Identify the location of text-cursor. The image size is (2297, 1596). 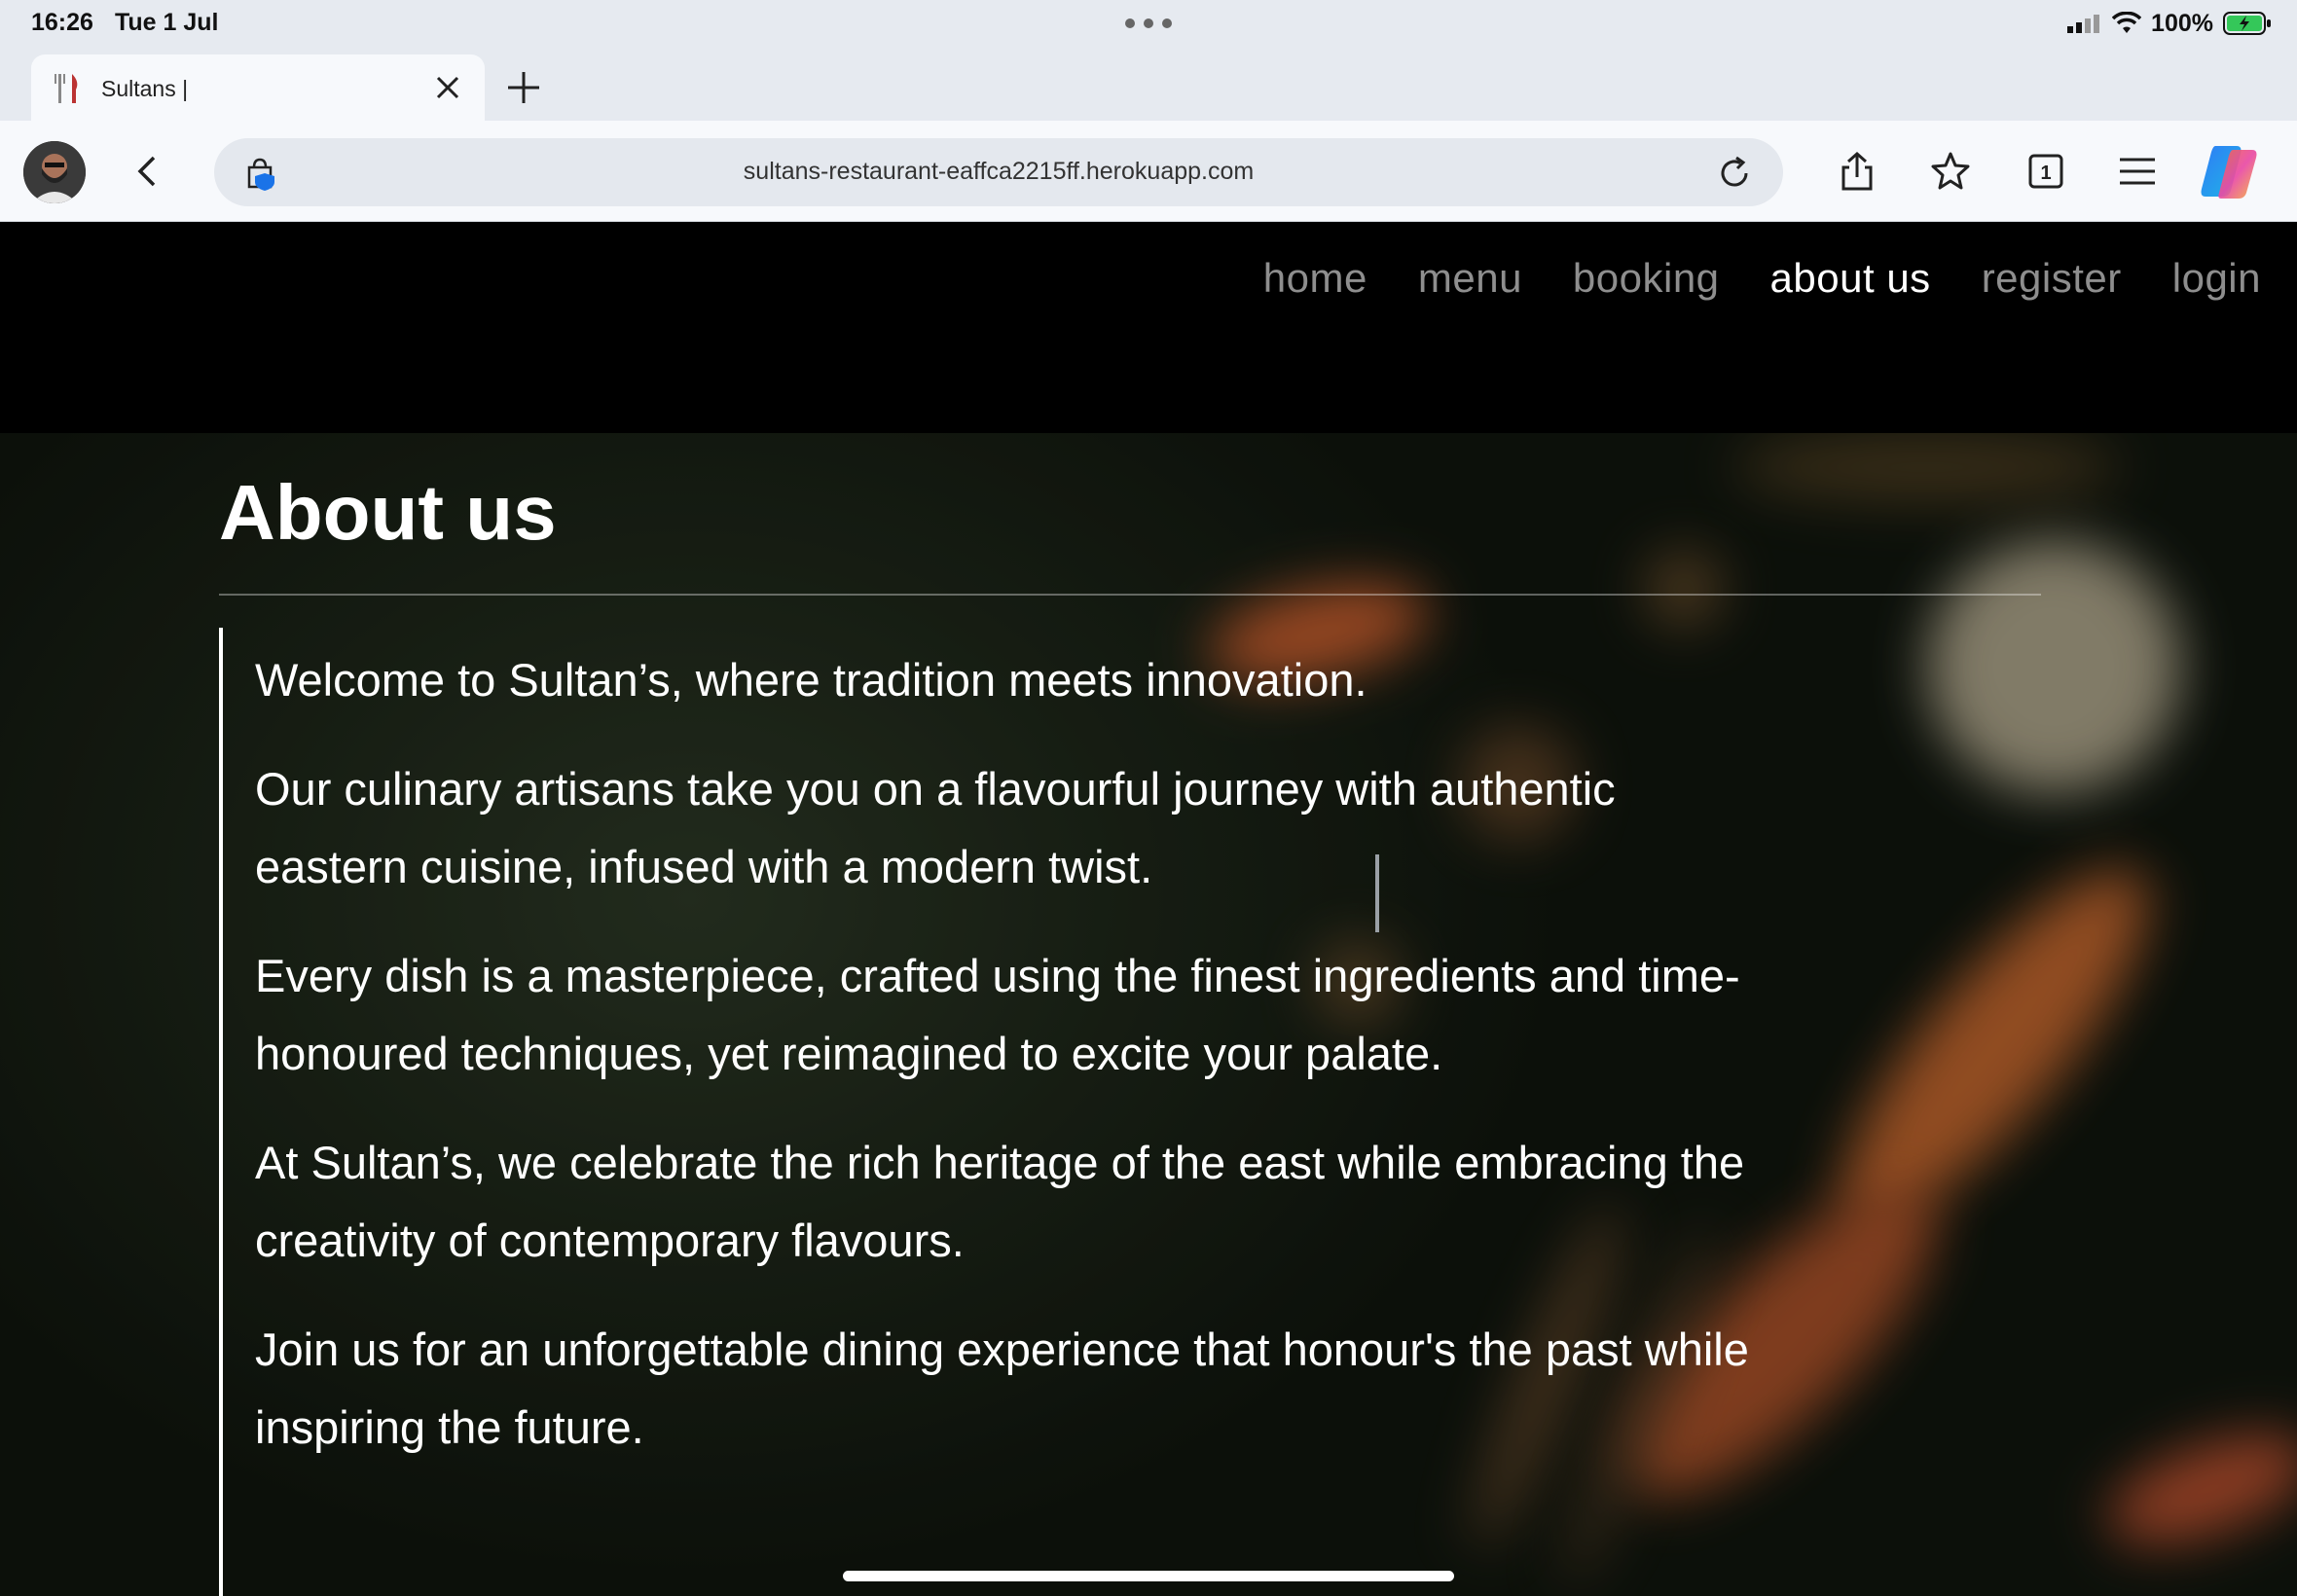
(1377, 893).